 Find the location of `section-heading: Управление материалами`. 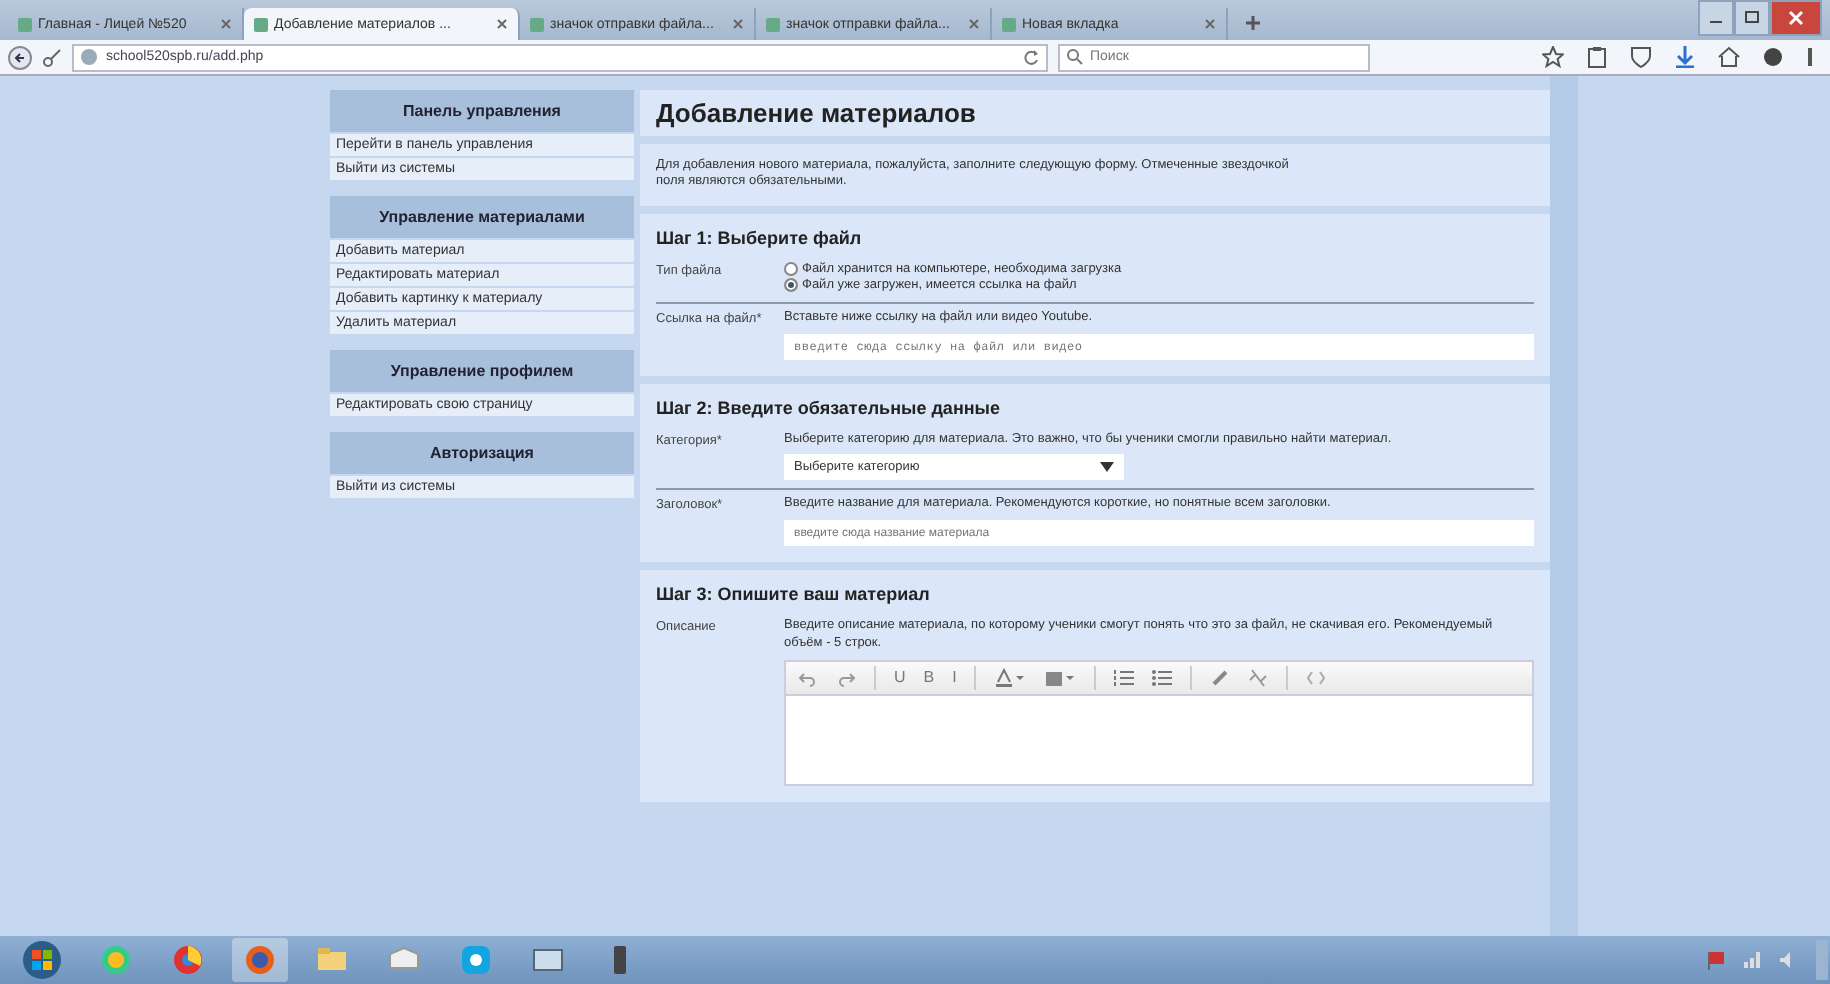

section-heading: Управление материалами is located at coordinates (482, 217).